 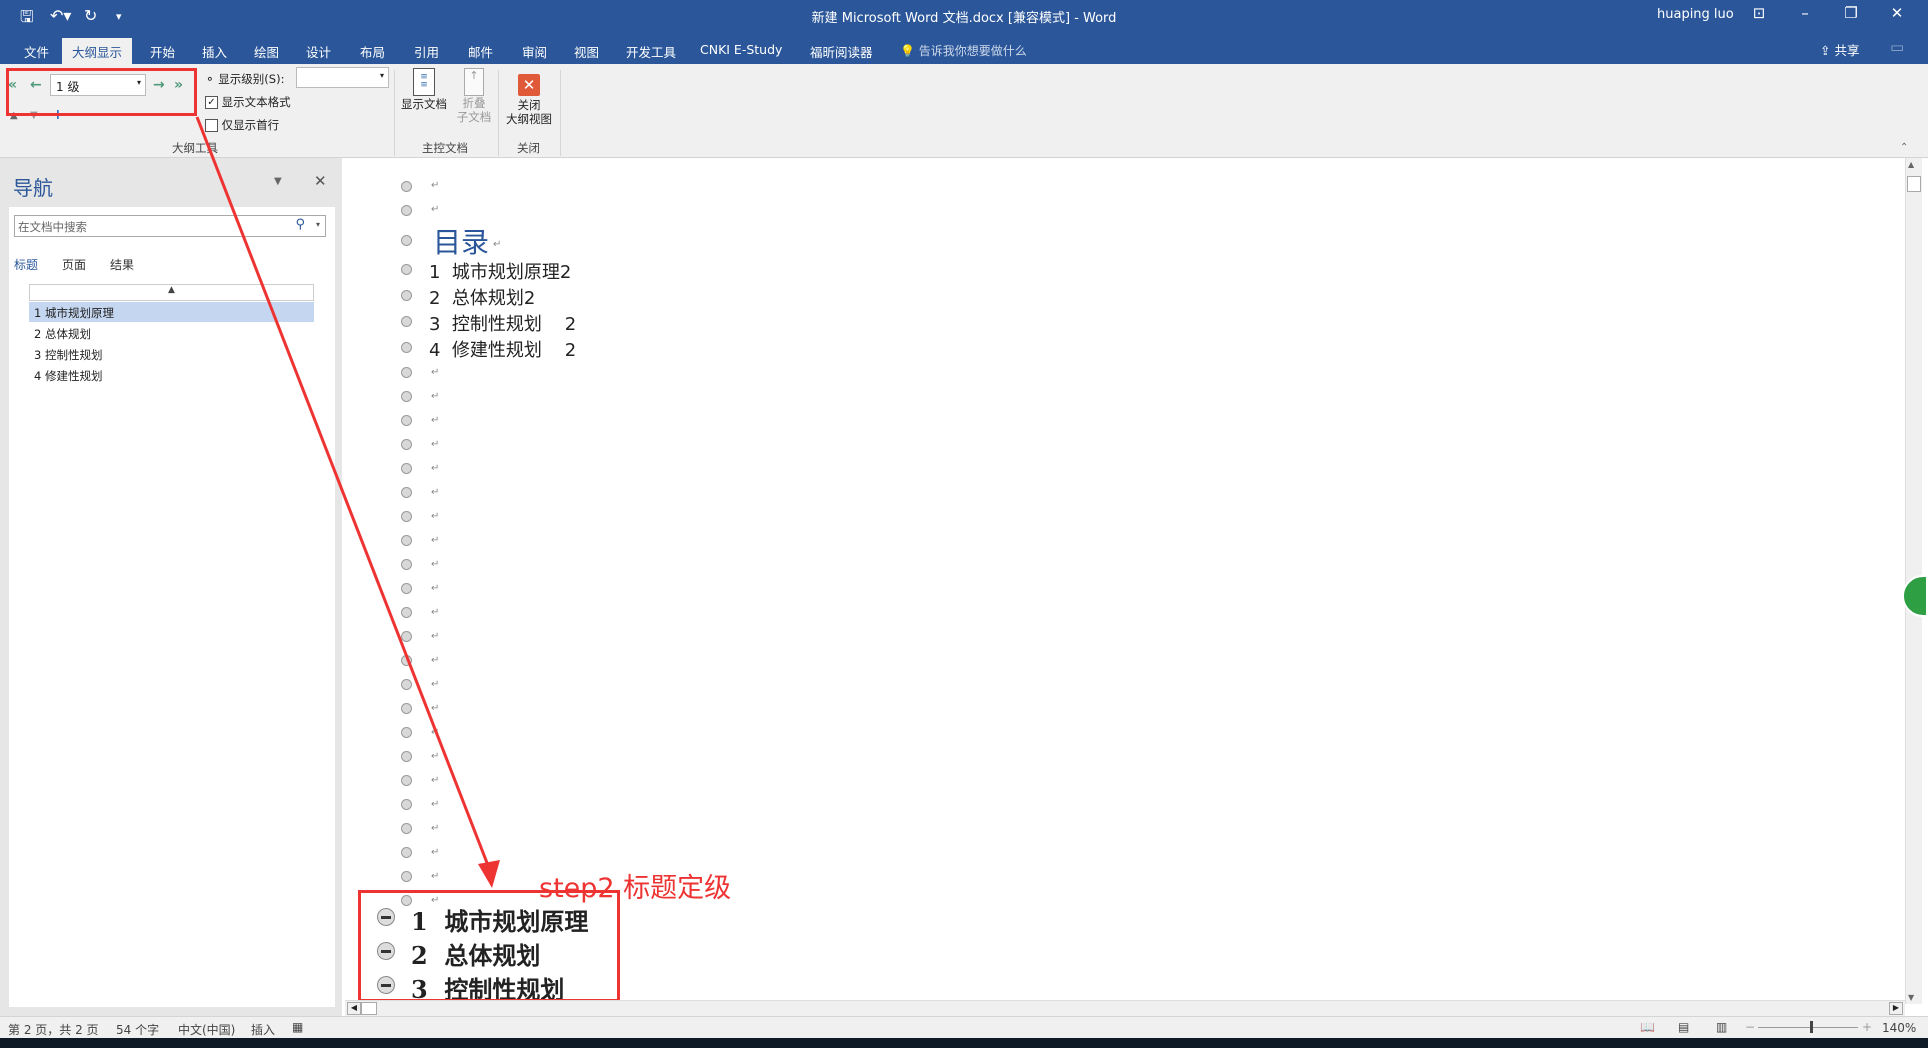 I want to click on user-name: huaping luo, so click(x=1695, y=14).